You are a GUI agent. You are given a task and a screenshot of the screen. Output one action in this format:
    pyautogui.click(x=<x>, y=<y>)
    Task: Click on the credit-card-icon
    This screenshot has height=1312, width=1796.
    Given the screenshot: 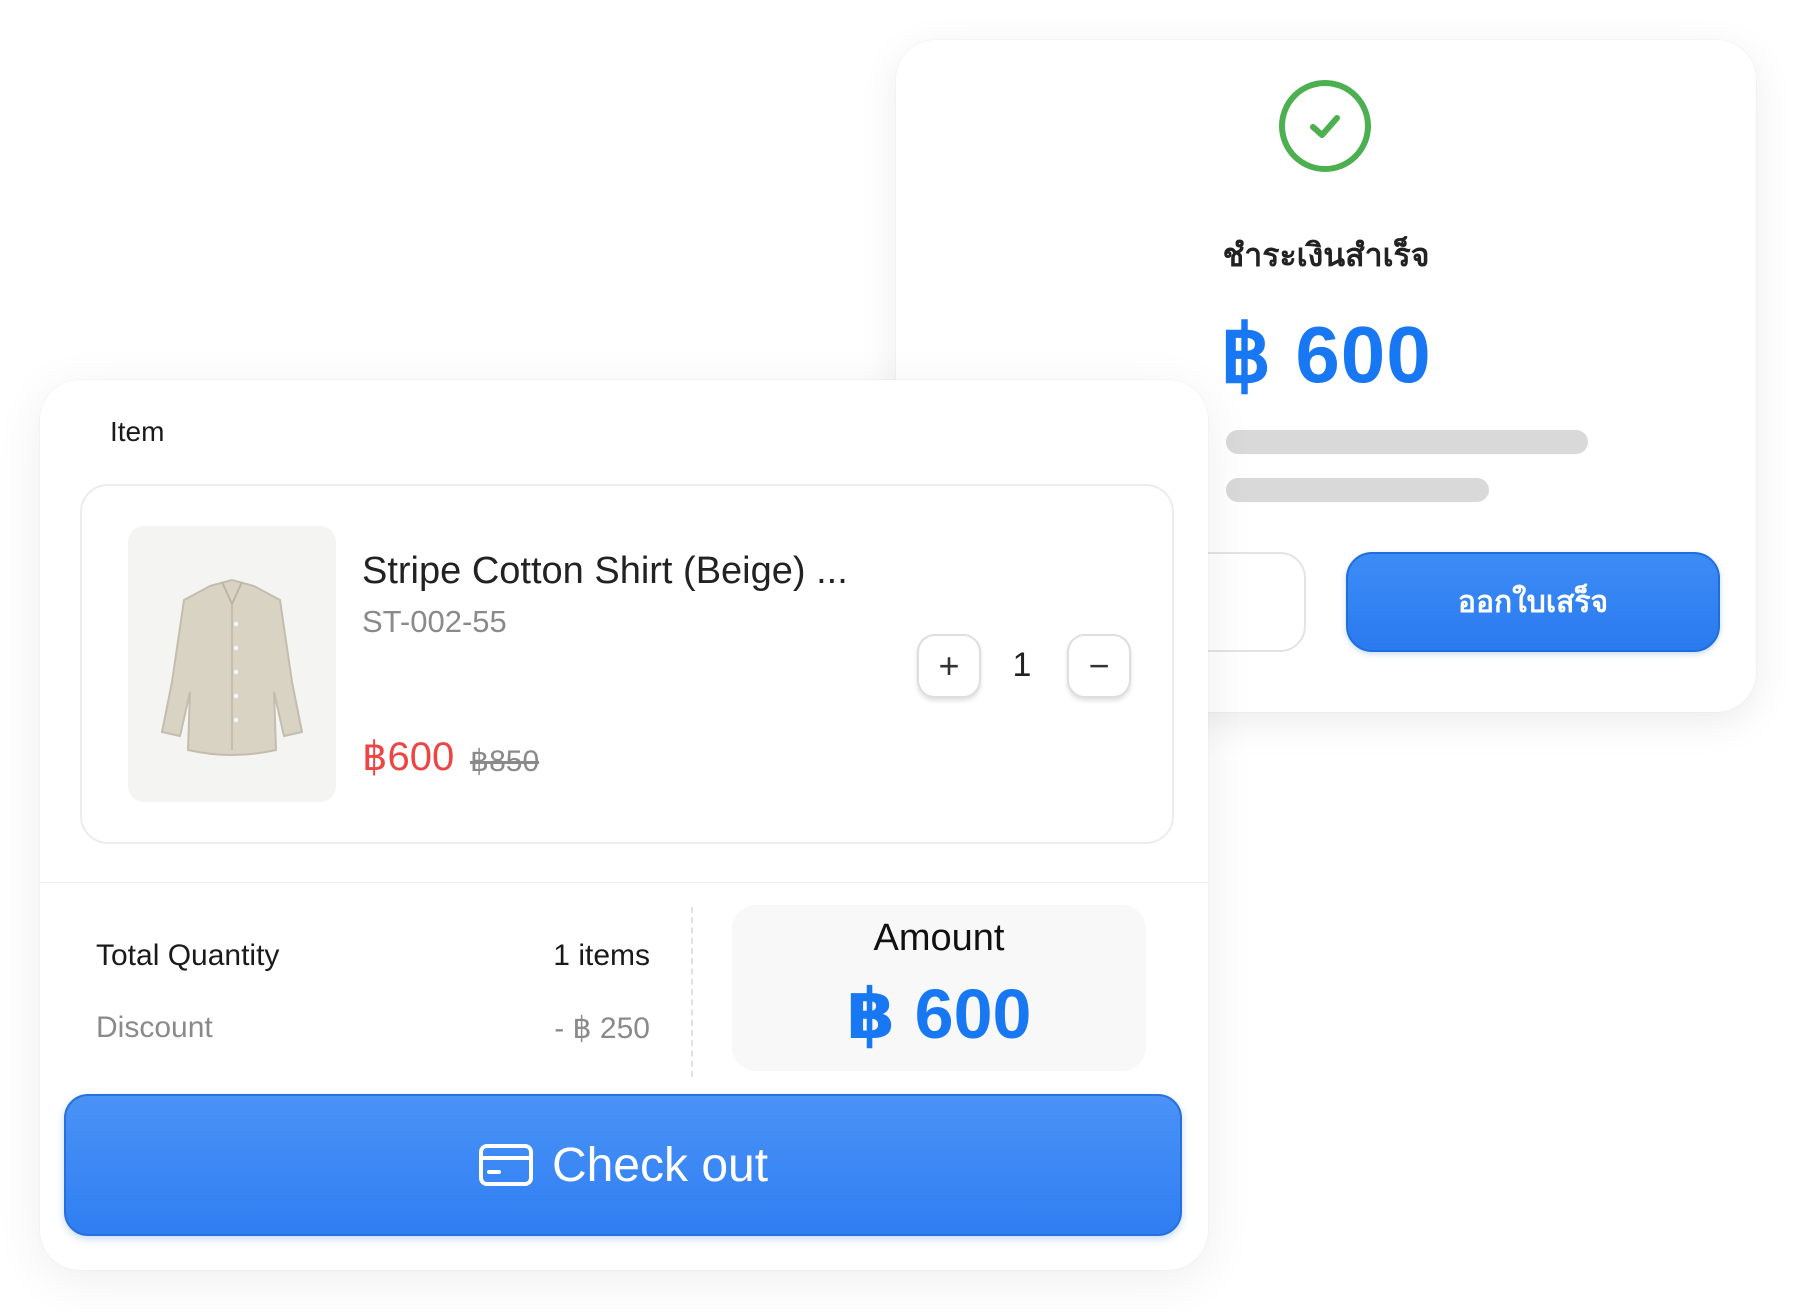 What is the action you would take?
    pyautogui.click(x=505, y=1165)
    